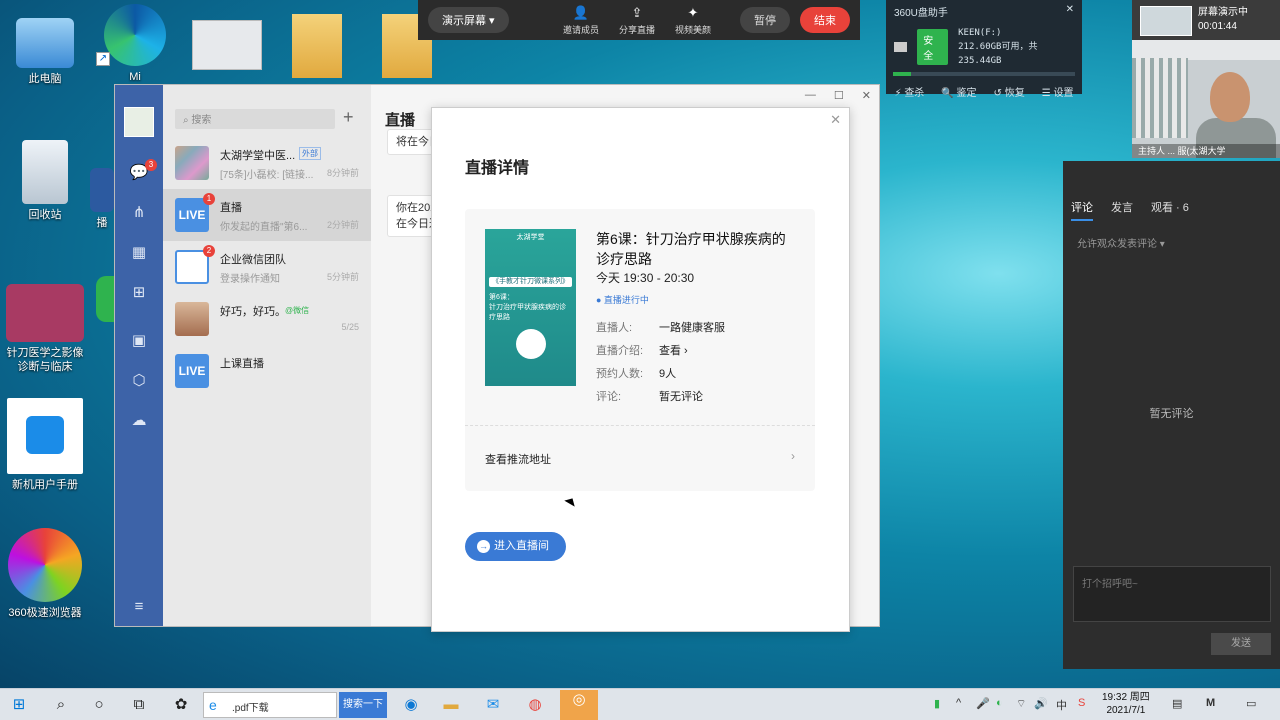 The width and height of the screenshot is (1280, 720). I want to click on edge-icon: ◉, so click(411, 705).